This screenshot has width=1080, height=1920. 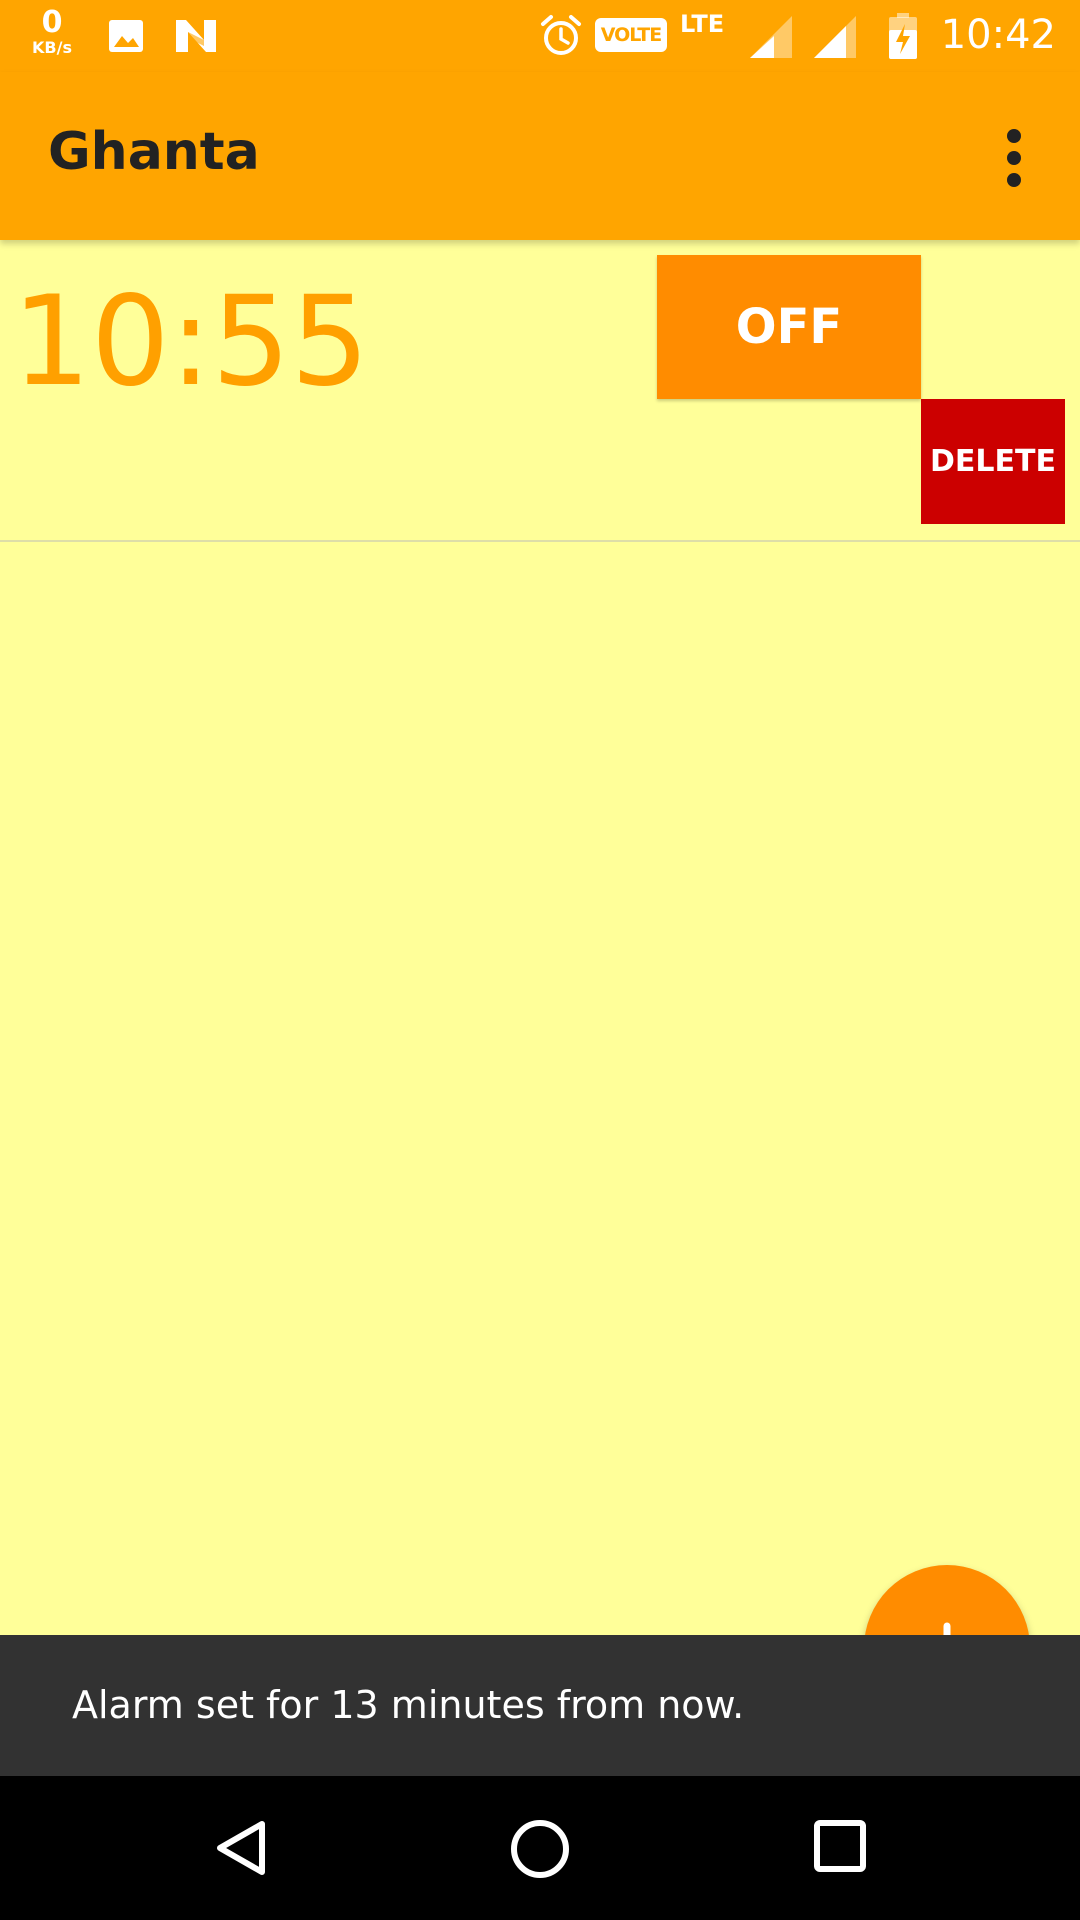 What do you see at coordinates (154, 152) in the screenshot?
I see `app-title: Ghanta` at bounding box center [154, 152].